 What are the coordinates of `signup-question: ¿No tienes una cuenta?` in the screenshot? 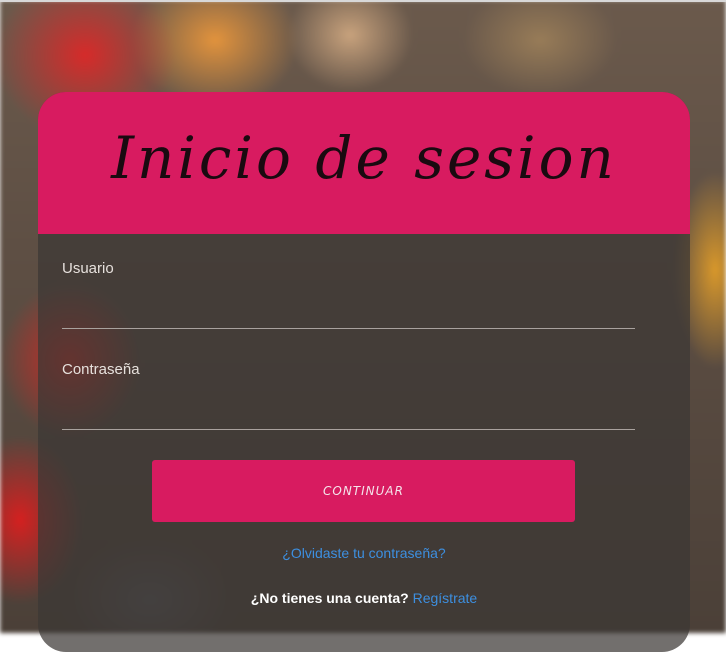 It's located at (329, 598).